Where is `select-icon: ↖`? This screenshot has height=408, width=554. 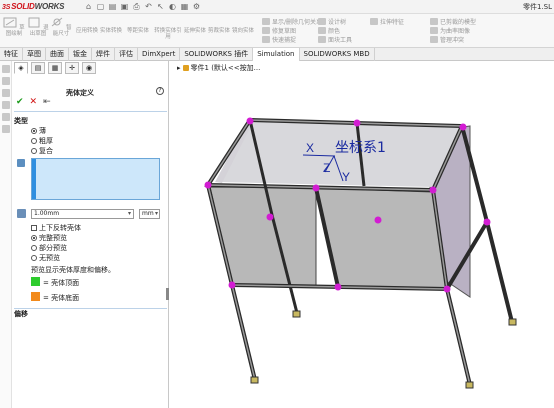 select-icon: ↖ is located at coordinates (160, 6).